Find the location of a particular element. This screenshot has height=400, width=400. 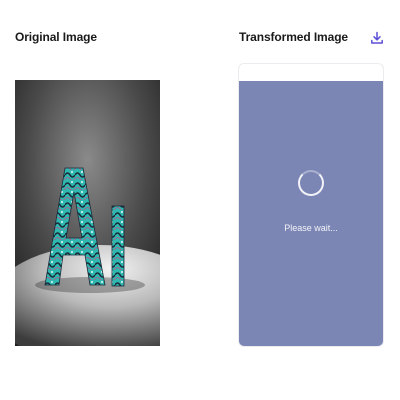

transformed-image-title: Transformed Image is located at coordinates (294, 37).